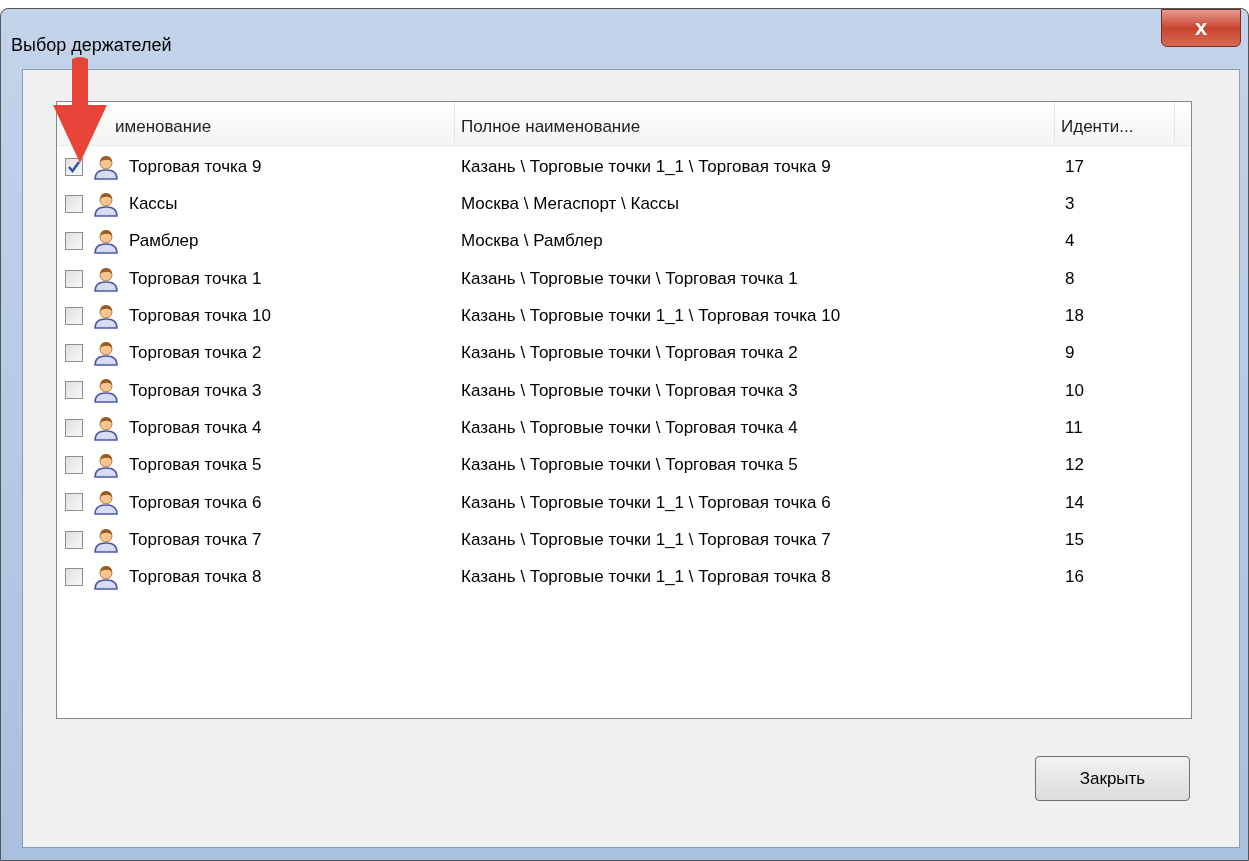  Describe the element at coordinates (1069, 241) in the screenshot. I see `identifier: 4` at that location.